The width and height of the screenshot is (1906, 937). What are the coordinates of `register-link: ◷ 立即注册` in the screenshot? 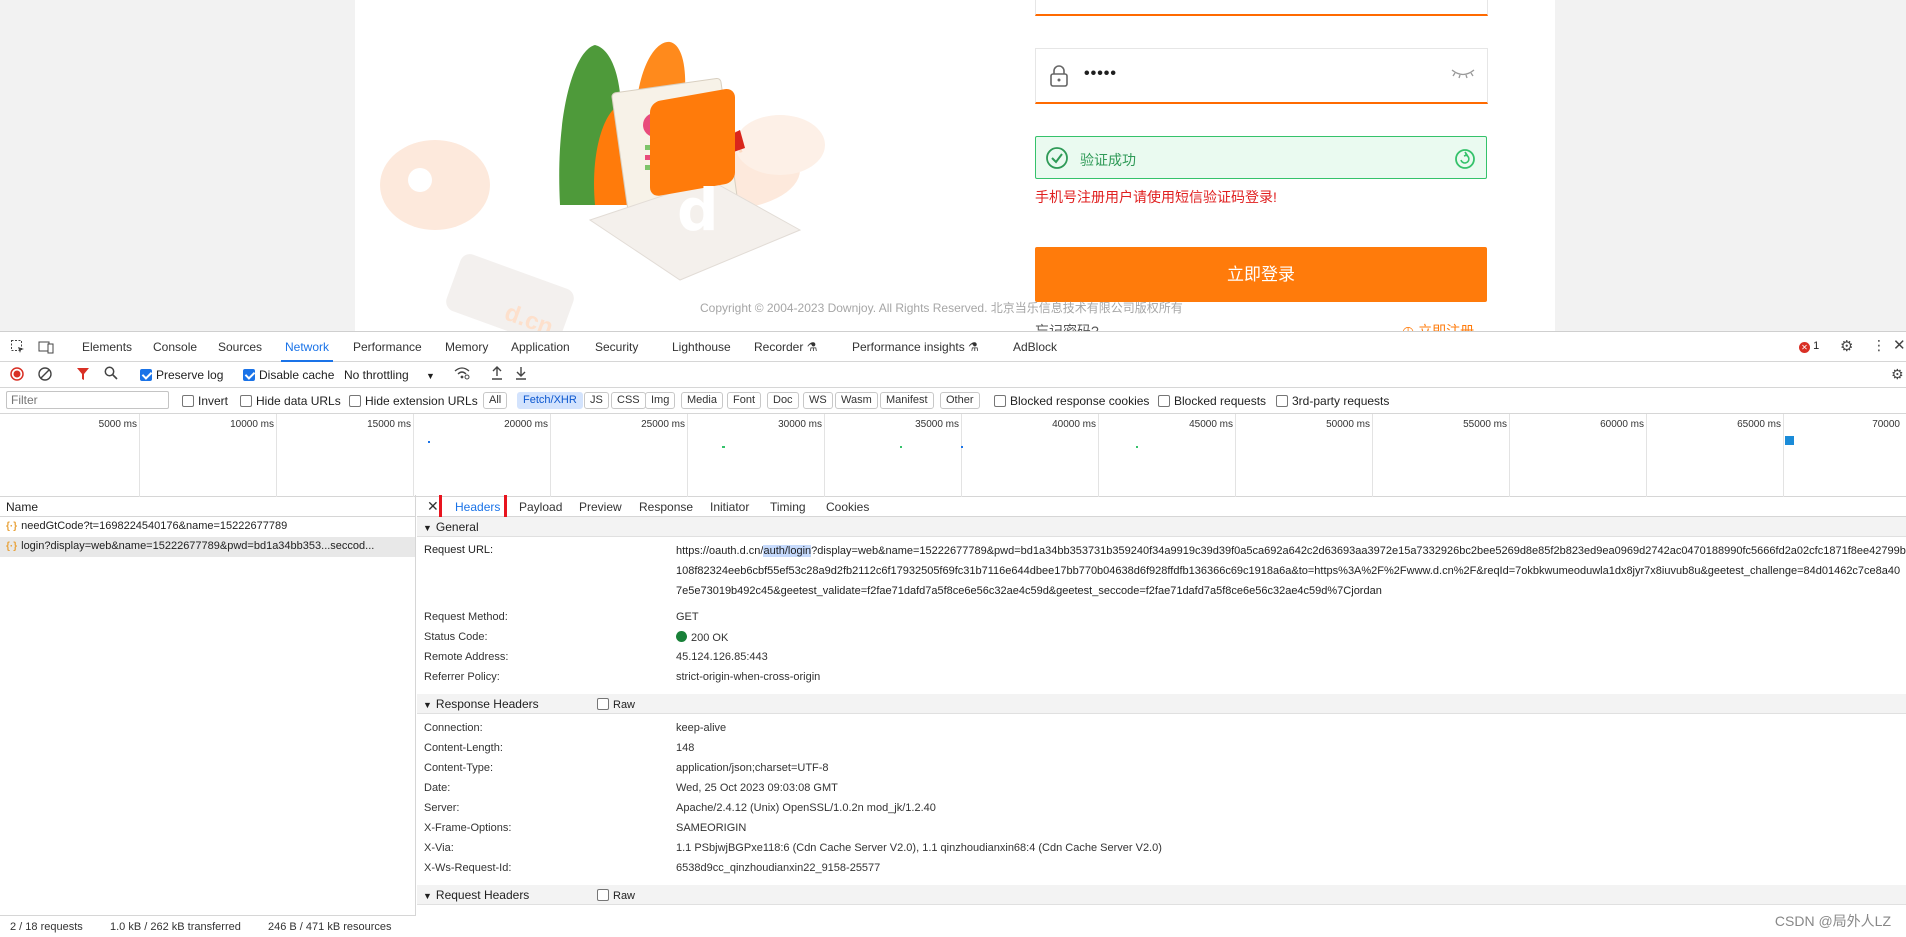 It's located at (1438, 326).